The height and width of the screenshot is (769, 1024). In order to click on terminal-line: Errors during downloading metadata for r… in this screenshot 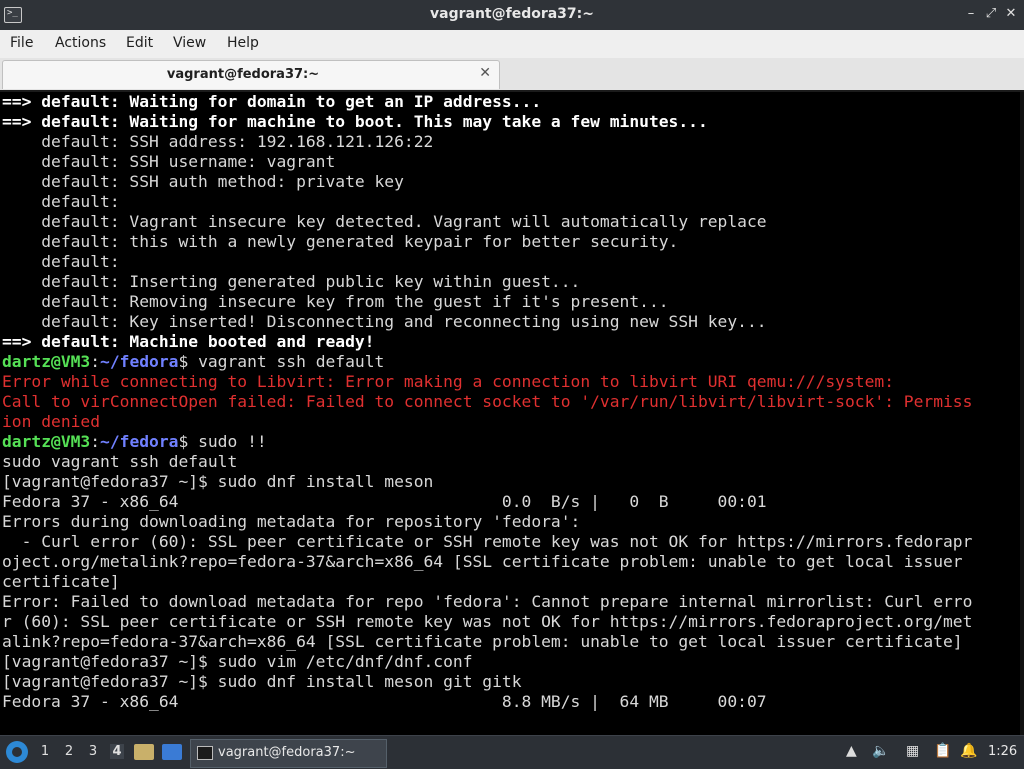, I will do `click(487, 522)`.